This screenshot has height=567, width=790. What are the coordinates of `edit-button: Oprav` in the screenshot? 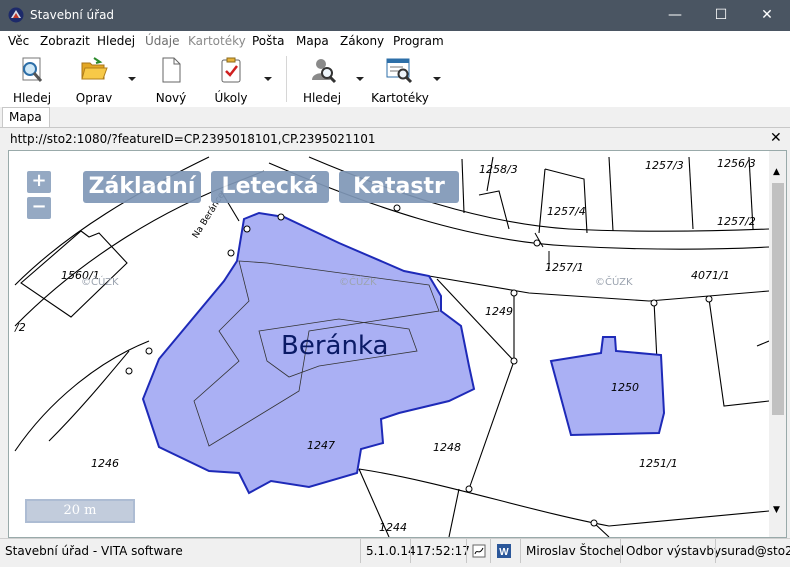 It's located at (98, 79).